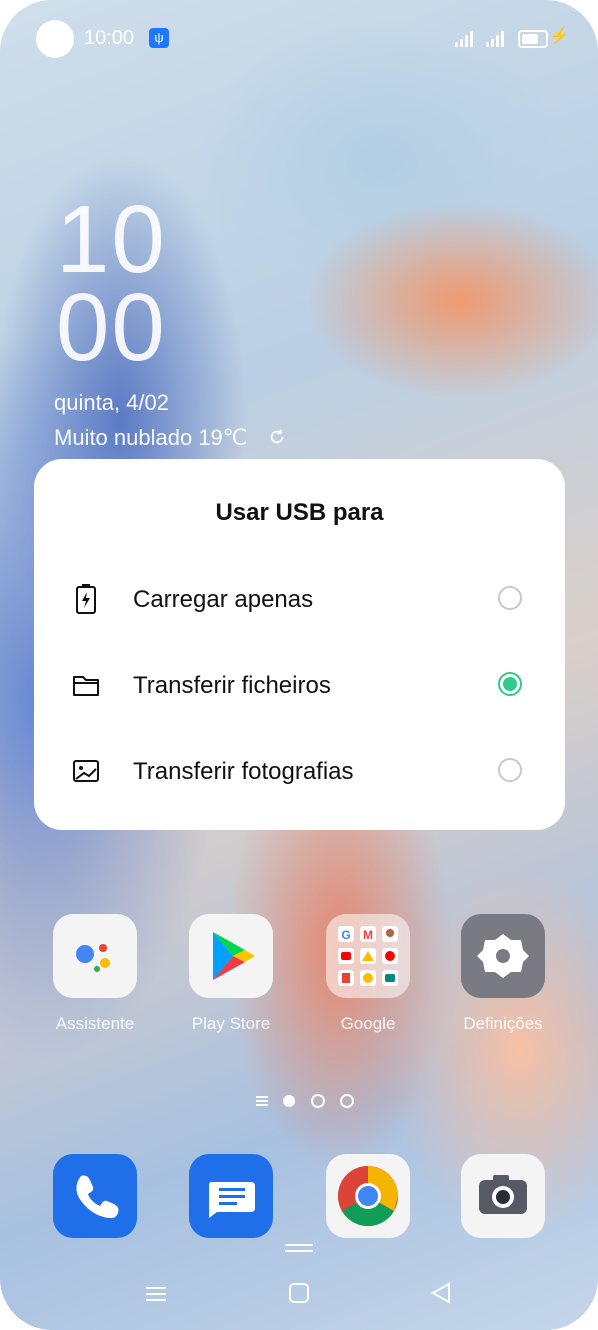  Describe the element at coordinates (243, 771) in the screenshot. I see `option-label: Transferir fotografias` at that location.